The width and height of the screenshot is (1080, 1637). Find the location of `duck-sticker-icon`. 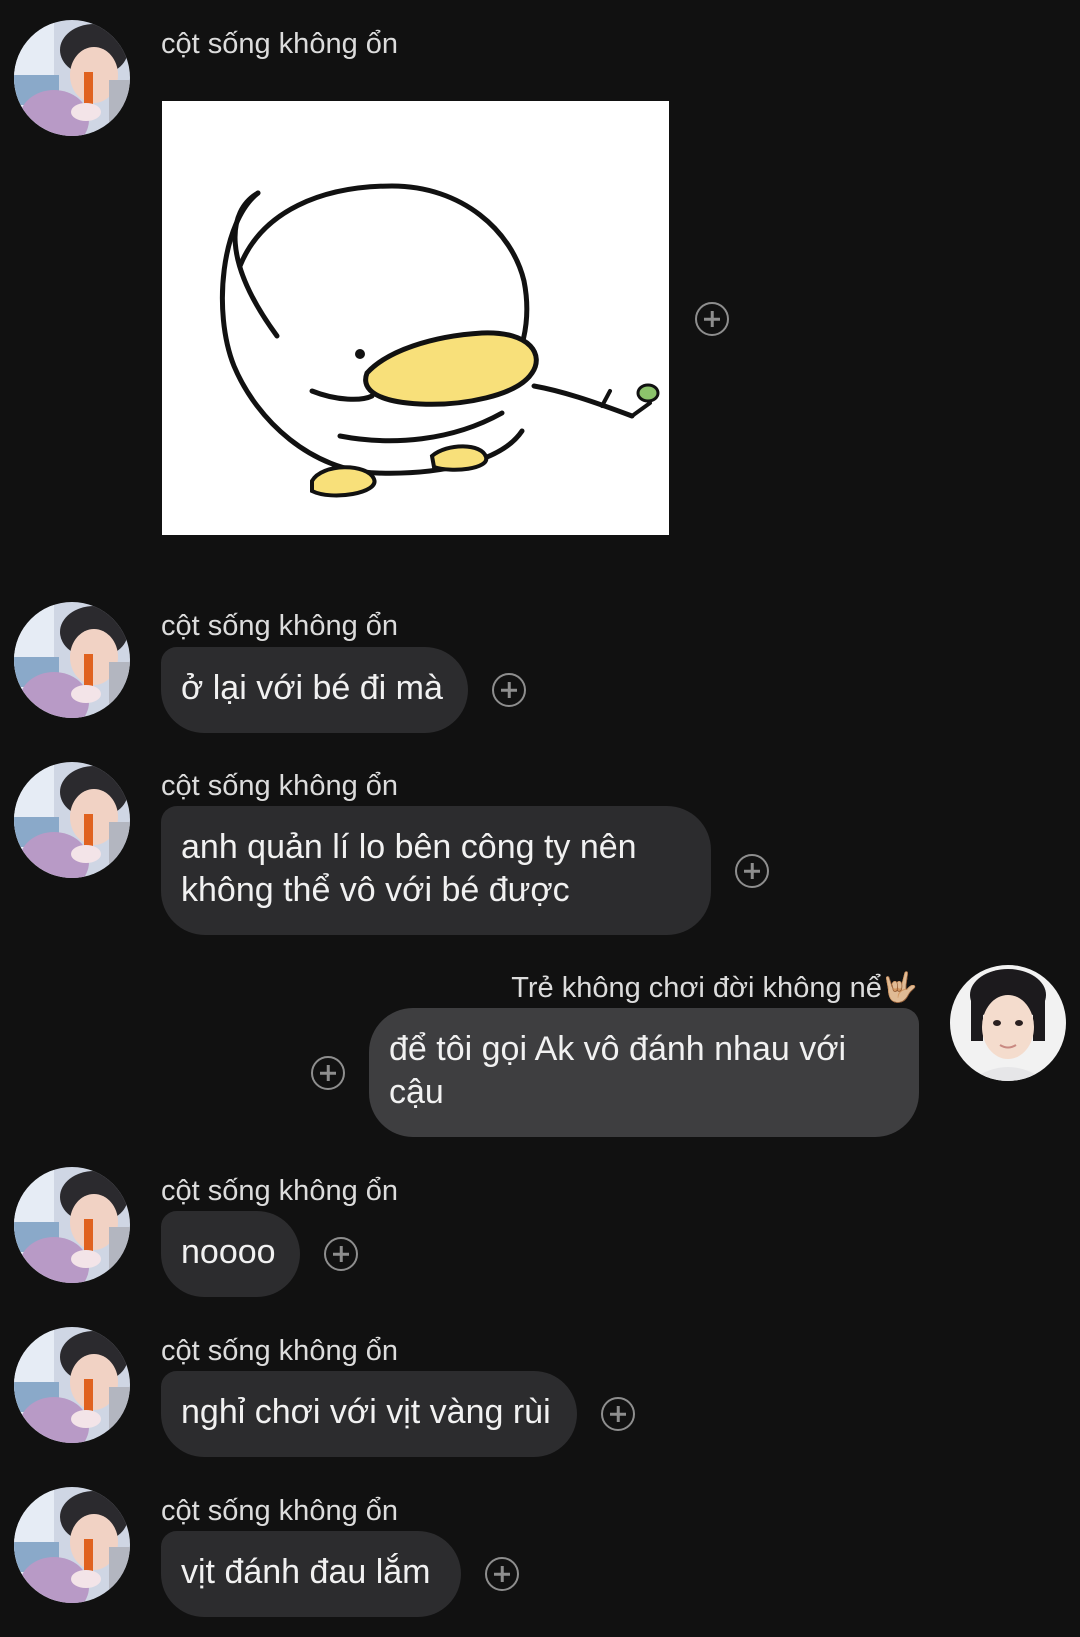

duck-sticker-icon is located at coordinates (439, 340).